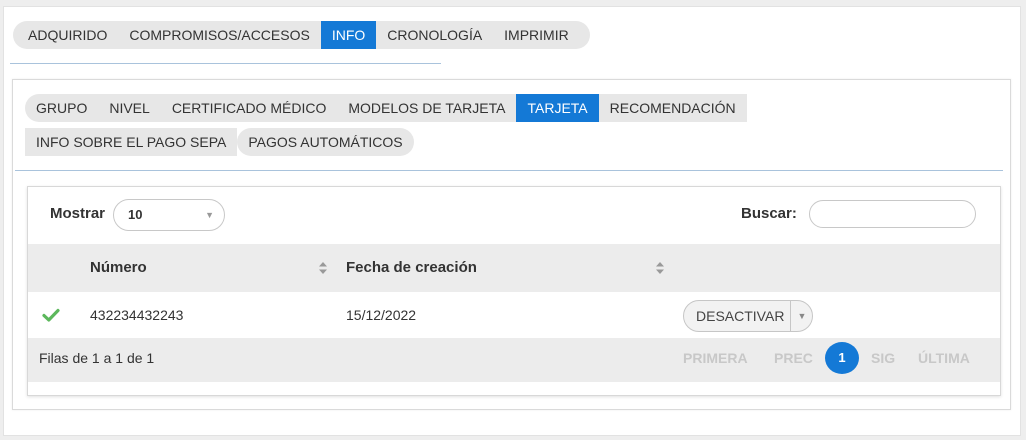 This screenshot has width=1026, height=440. What do you see at coordinates (672, 108) in the screenshot?
I see `tab-recomendacion: RECOMENDACIÓN` at bounding box center [672, 108].